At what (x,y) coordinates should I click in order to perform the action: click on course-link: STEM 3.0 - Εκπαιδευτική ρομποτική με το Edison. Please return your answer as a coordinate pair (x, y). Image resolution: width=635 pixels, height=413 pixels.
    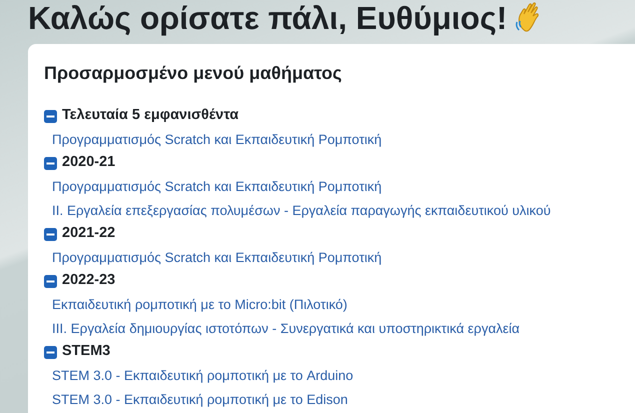
    Looking at the image, I should click on (196, 399).